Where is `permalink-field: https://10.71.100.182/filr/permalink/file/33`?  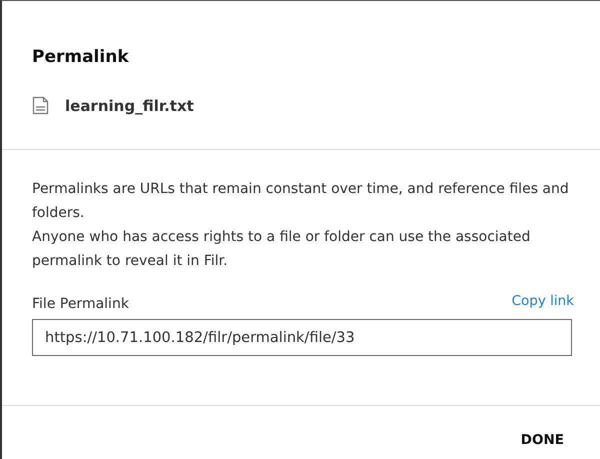
permalink-field: https://10.71.100.182/filr/permalink/file/33 is located at coordinates (302, 337).